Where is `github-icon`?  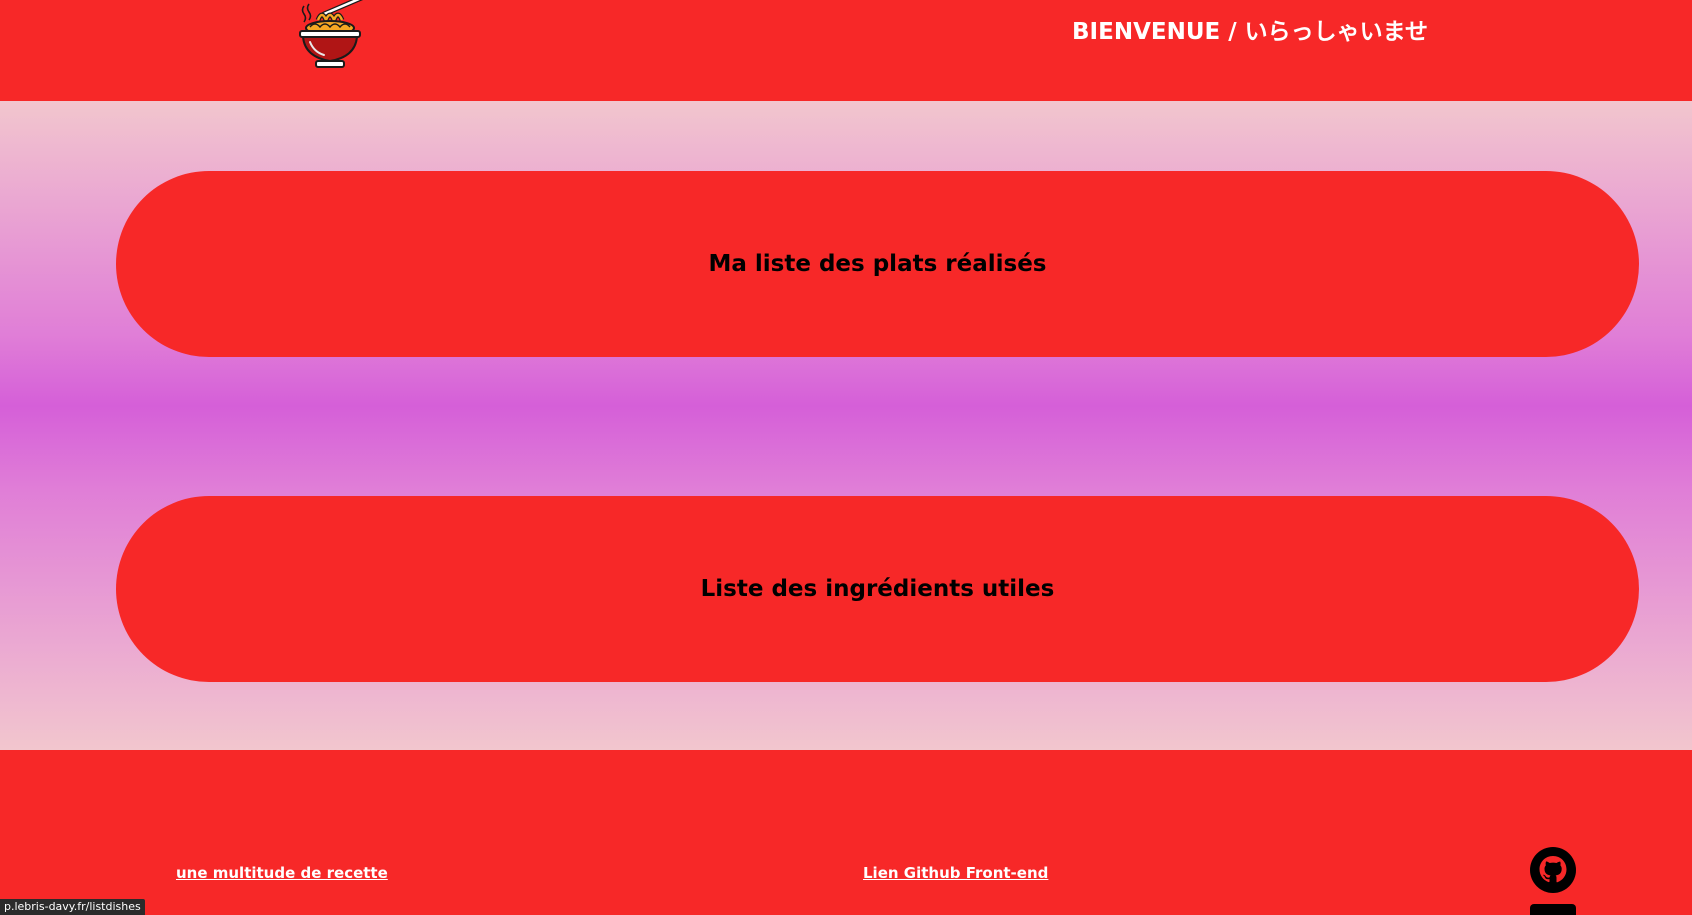
github-icon is located at coordinates (1553, 870).